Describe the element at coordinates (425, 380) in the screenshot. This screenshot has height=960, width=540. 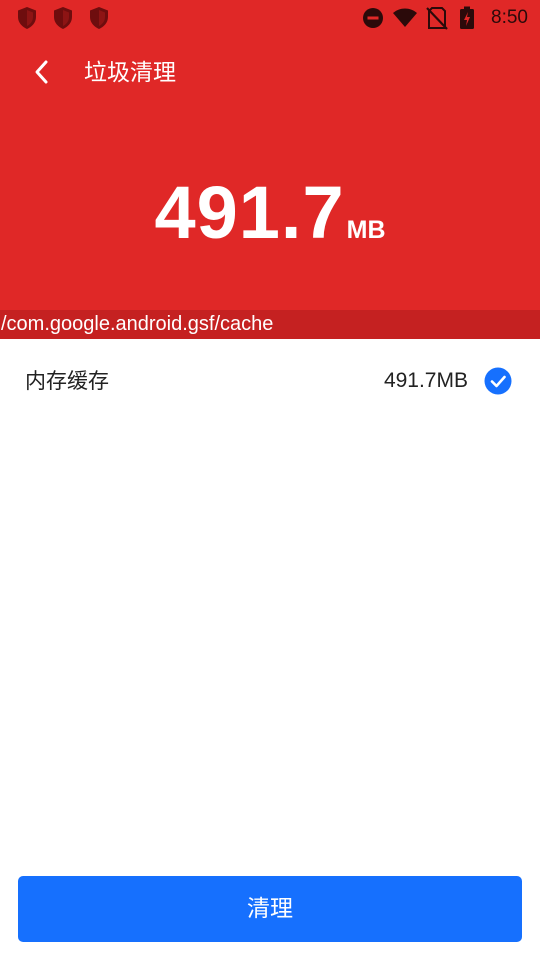
I see `item-size: 491.7MB` at that location.